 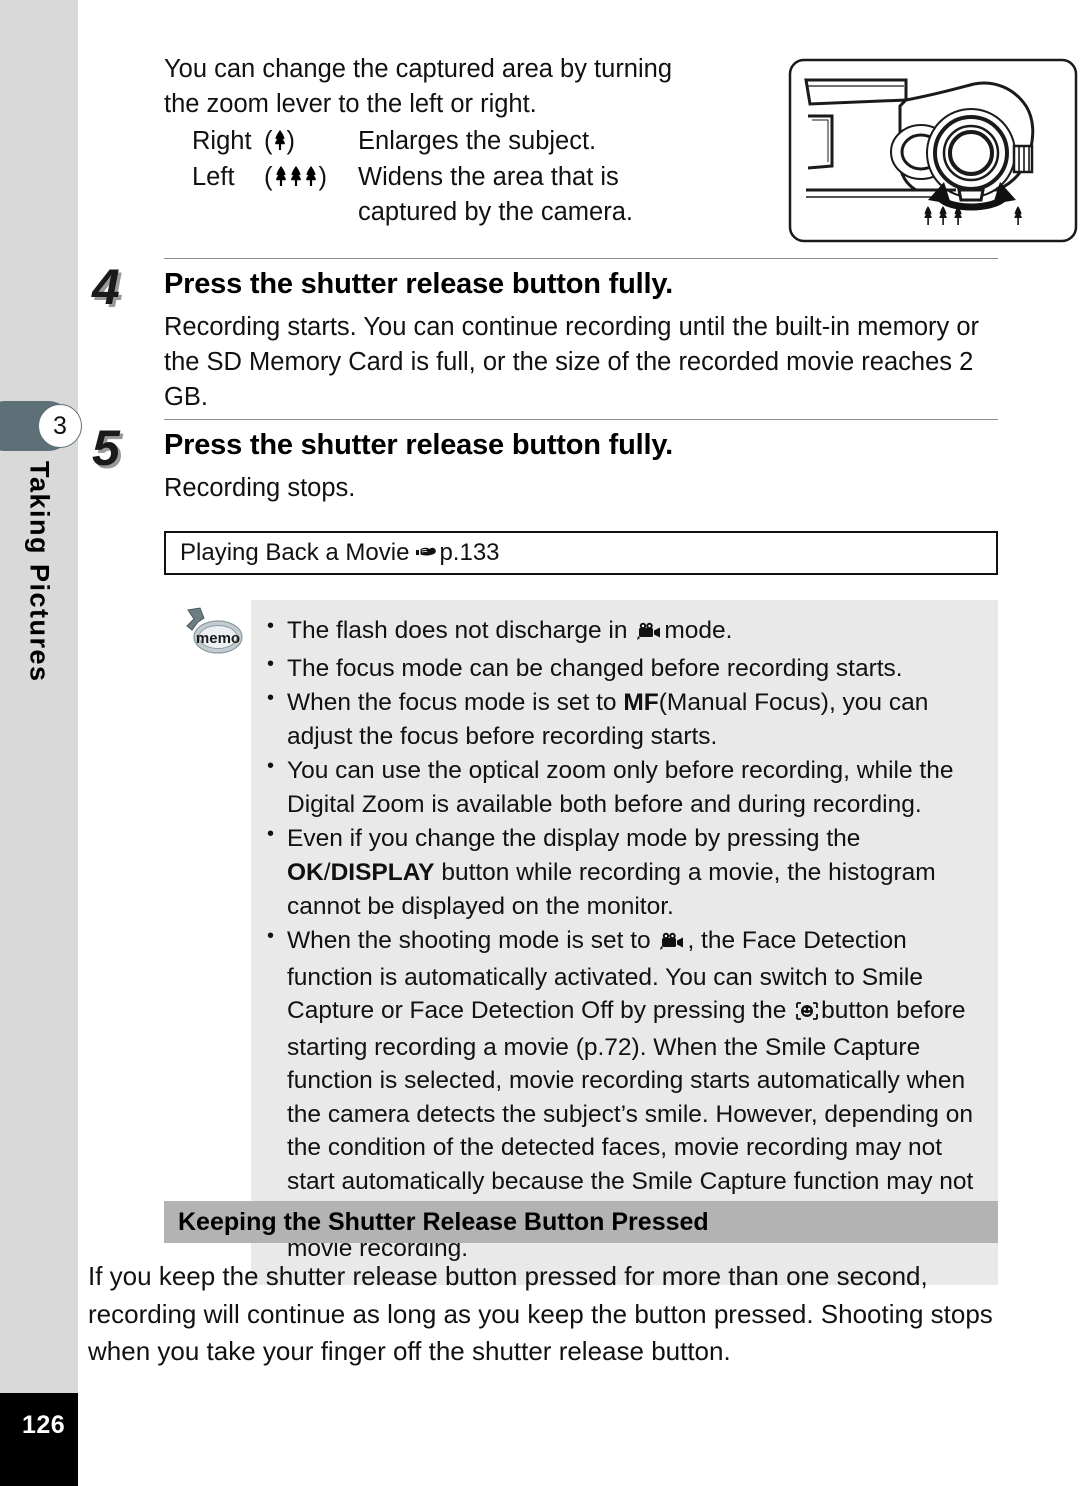 I want to click on memo-icon: memo, so click(x=215, y=633).